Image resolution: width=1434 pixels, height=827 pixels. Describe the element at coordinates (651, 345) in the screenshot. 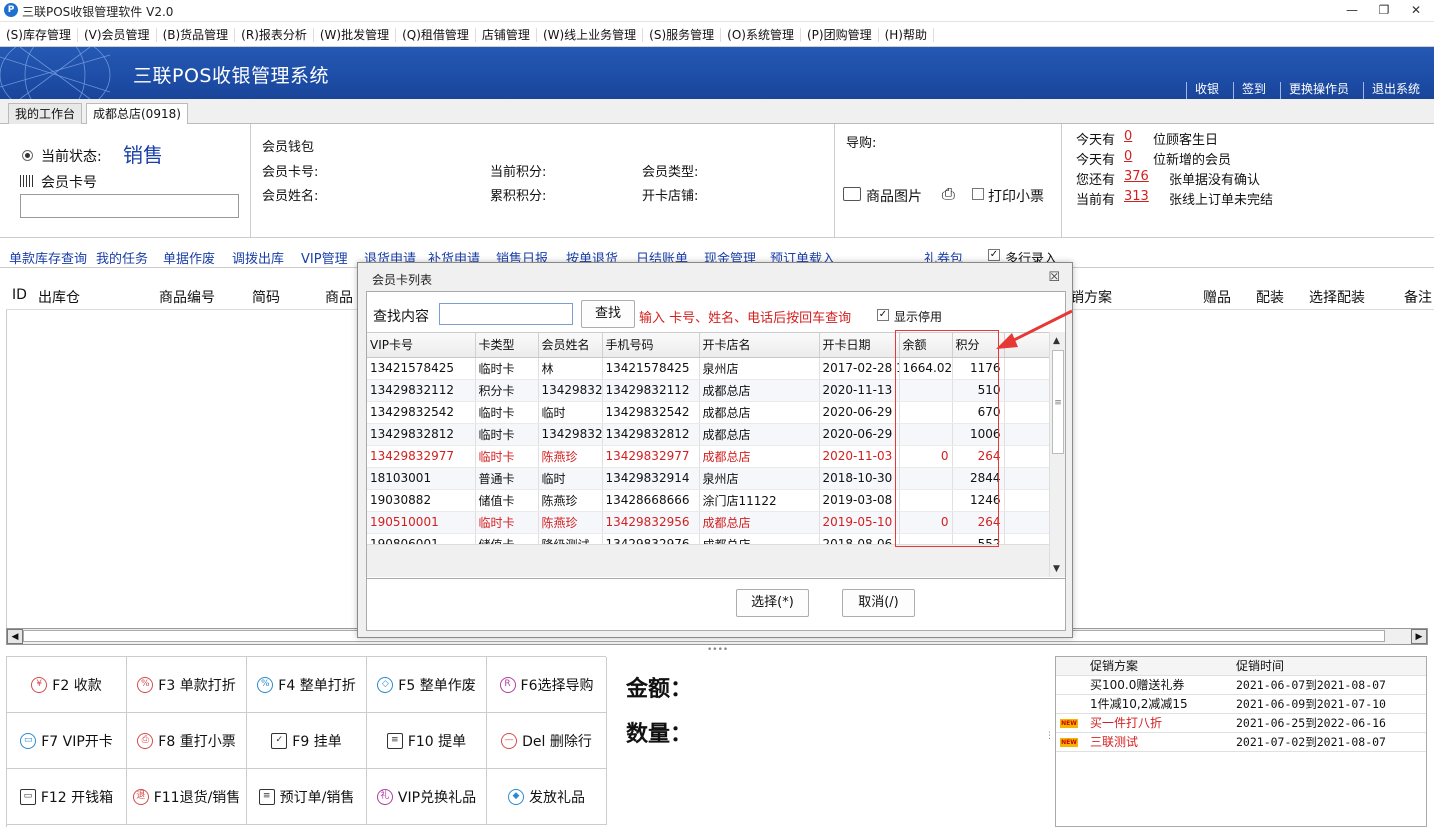

I see `col-phone: 手机号码` at that location.